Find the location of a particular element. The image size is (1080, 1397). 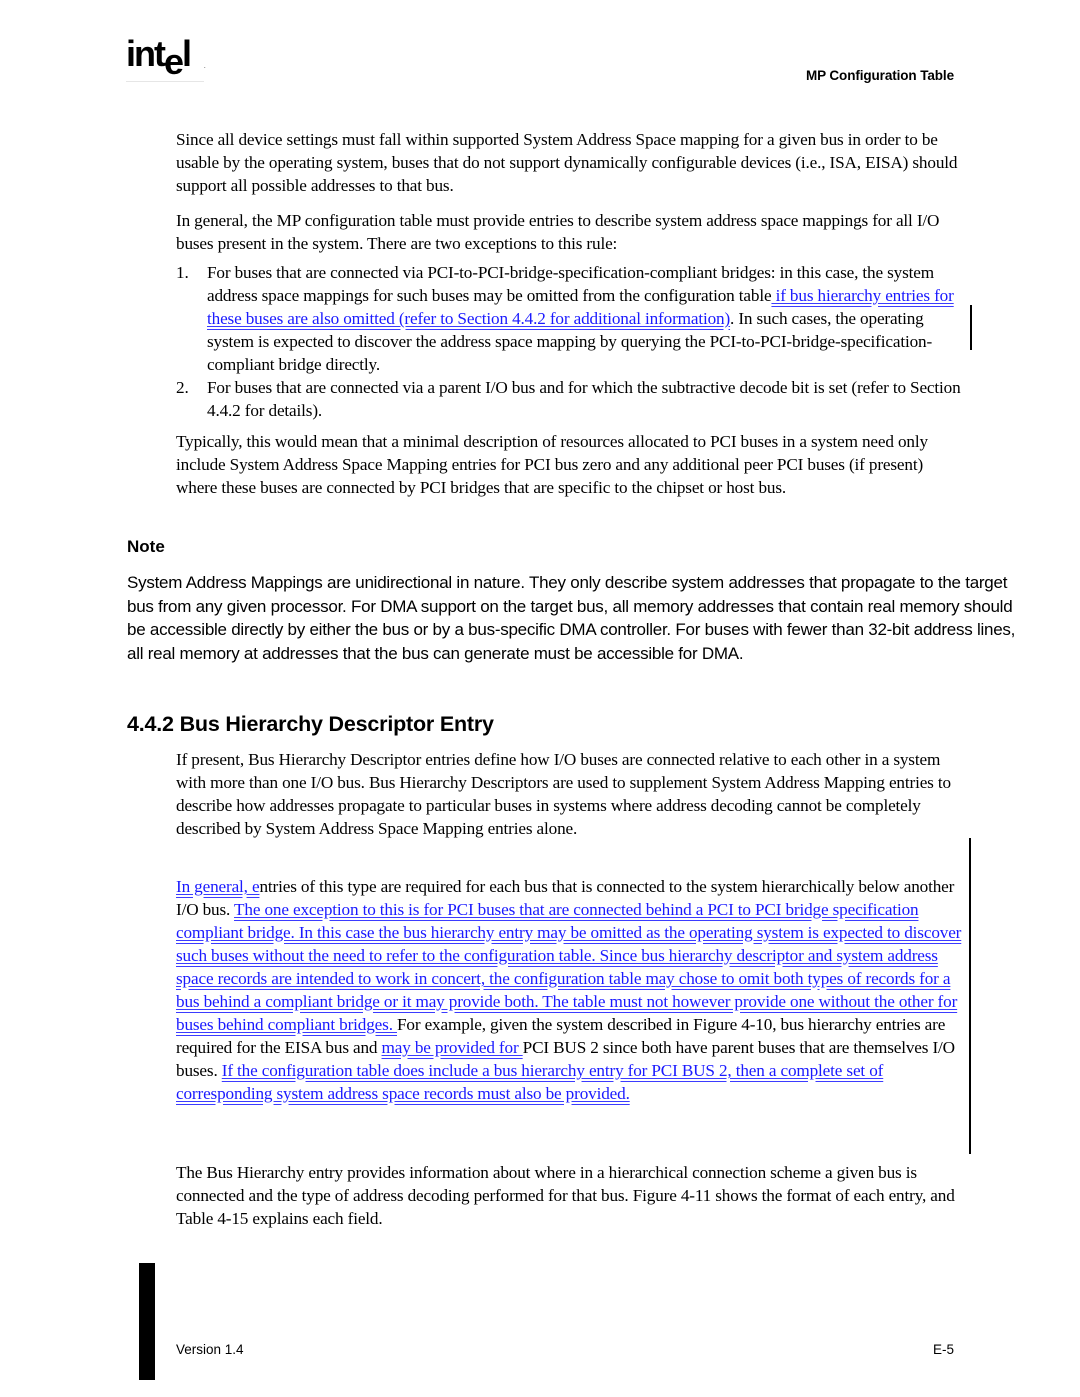

footer-version: Version 1.4 is located at coordinates (210, 1349).